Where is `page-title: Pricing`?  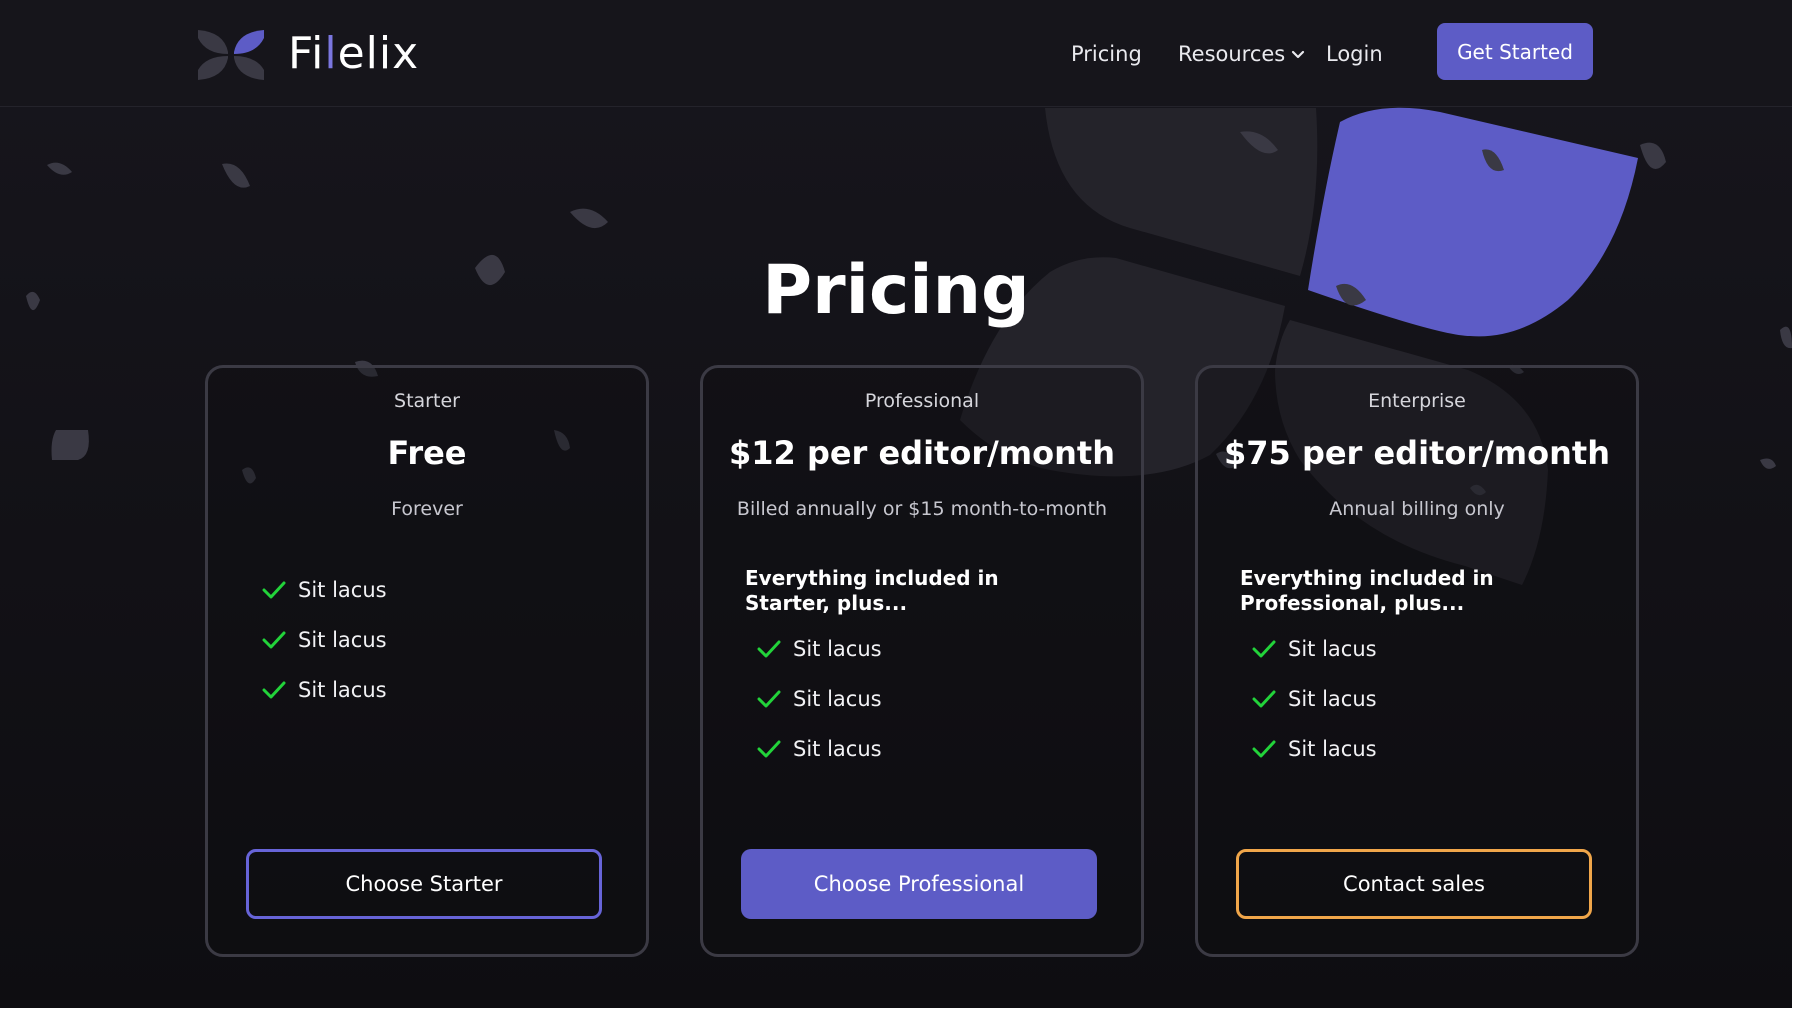 page-title: Pricing is located at coordinates (896, 290).